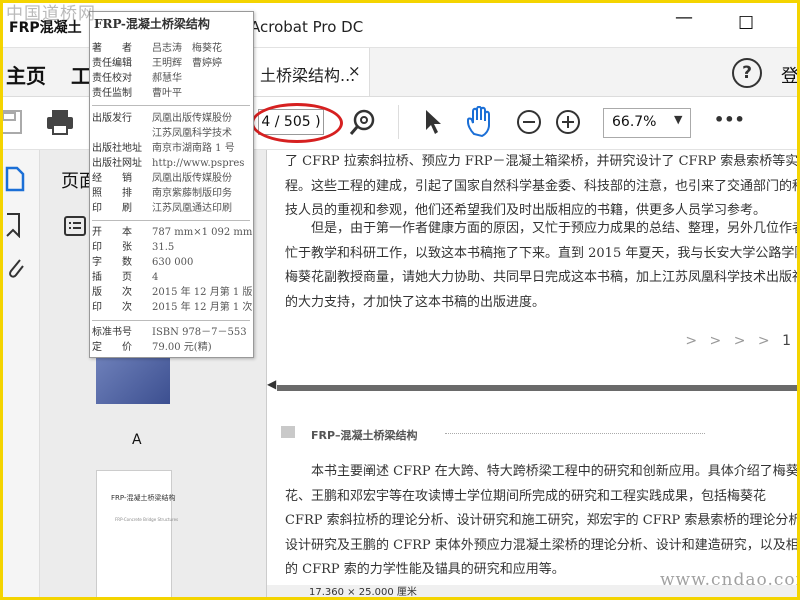 The width and height of the screenshot is (800, 600). What do you see at coordinates (143, 498) in the screenshot?
I see `thumbnail-b-title: FRP-混凝土桥梁结构` at bounding box center [143, 498].